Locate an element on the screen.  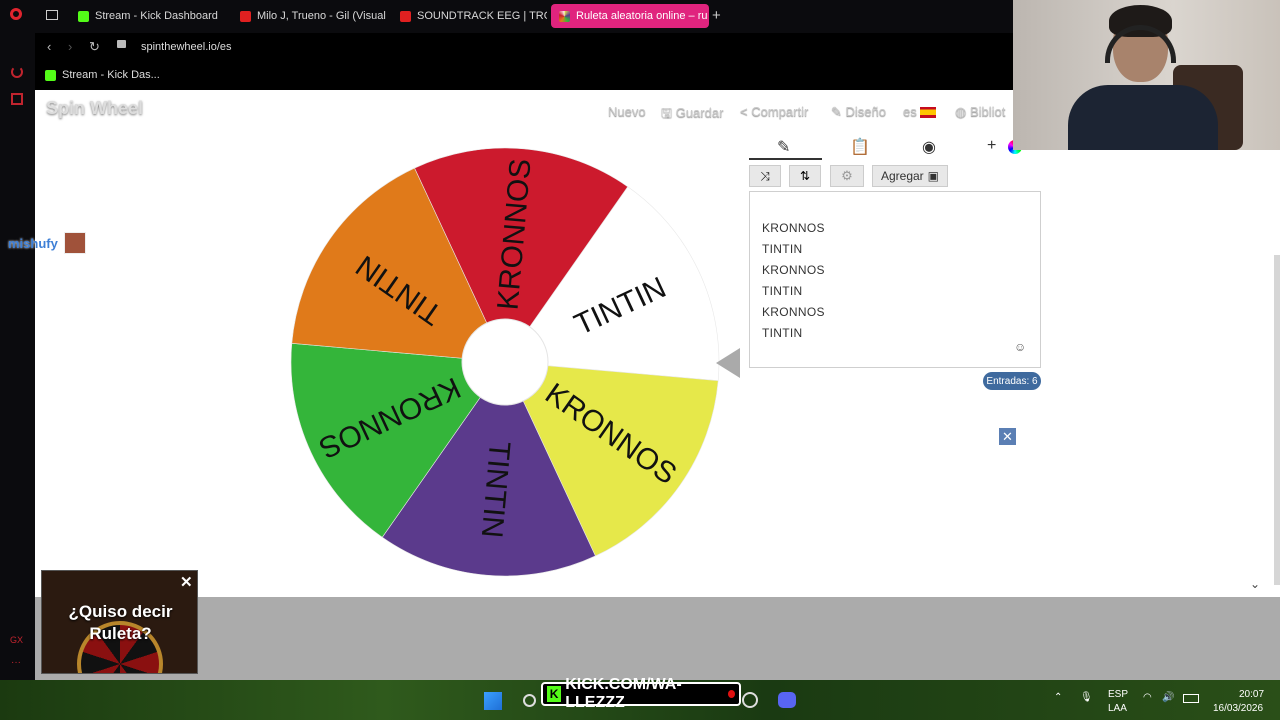
kick-logo-icon: K is located at coordinates (554, 694).